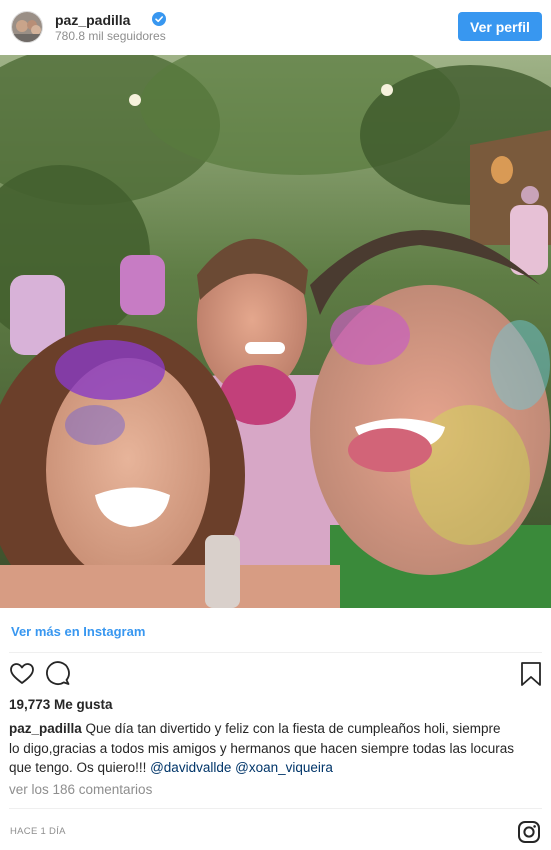 This screenshot has height=850, width=551. What do you see at coordinates (531, 674) in the screenshot?
I see `bookmark-icon` at bounding box center [531, 674].